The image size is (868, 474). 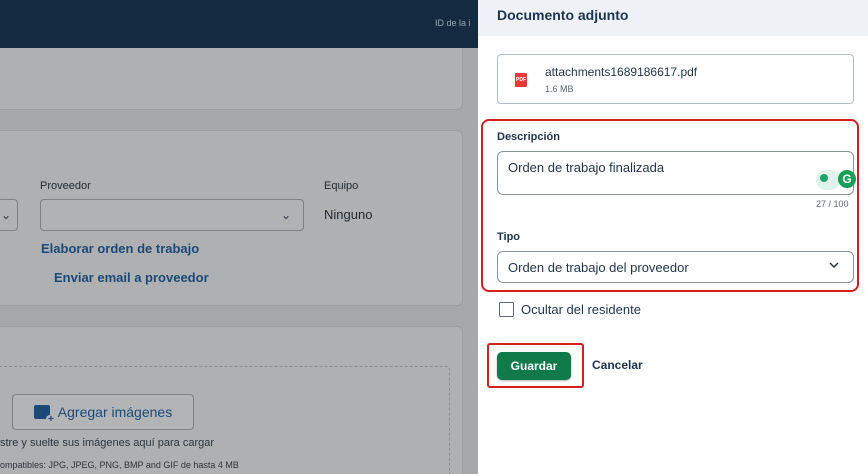 What do you see at coordinates (535, 365) in the screenshot?
I see `highlight-box-save` at bounding box center [535, 365].